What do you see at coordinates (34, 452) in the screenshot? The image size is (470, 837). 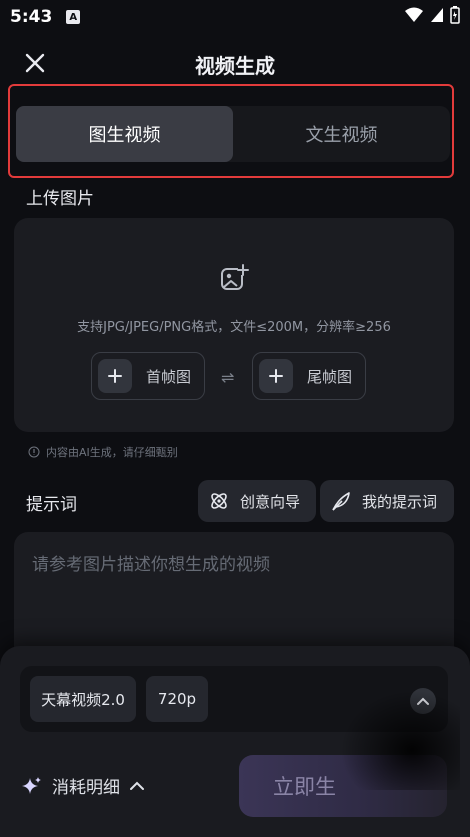 I see `info-icon` at bounding box center [34, 452].